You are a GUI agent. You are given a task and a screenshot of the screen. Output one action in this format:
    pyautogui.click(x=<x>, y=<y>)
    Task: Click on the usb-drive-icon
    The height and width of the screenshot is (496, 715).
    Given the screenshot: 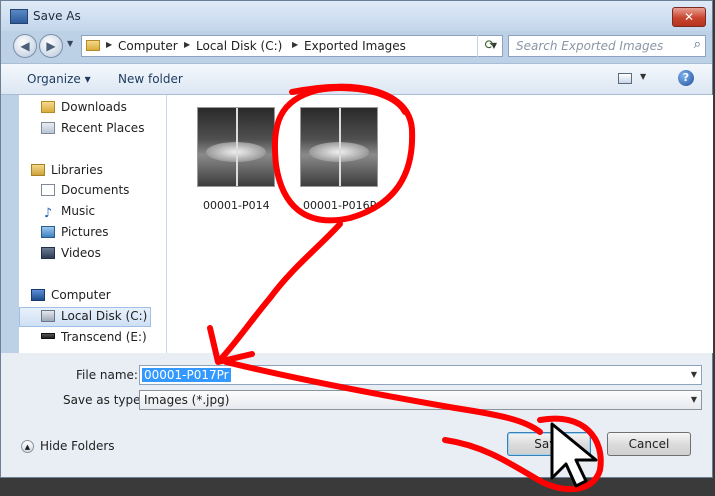 What is the action you would take?
    pyautogui.click(x=48, y=336)
    